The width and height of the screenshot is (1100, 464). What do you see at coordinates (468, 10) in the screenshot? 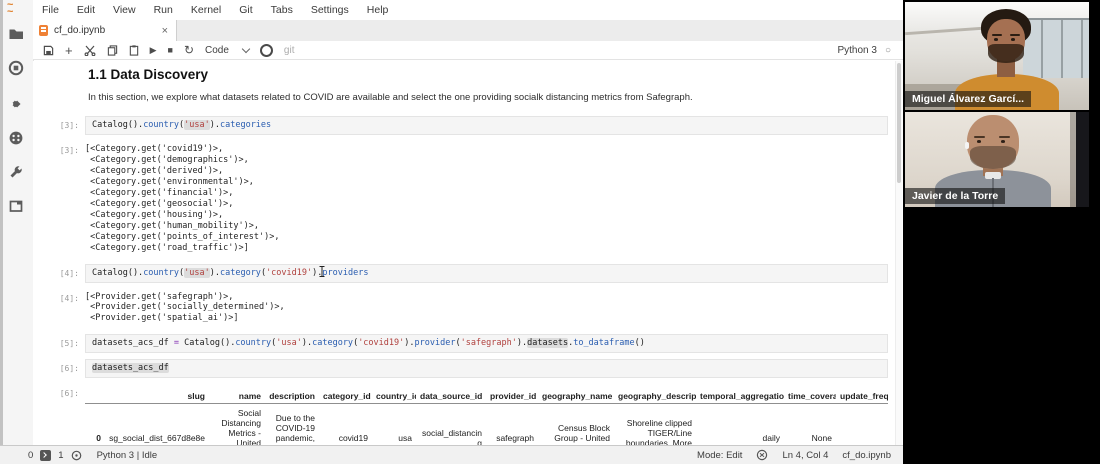
I see `menu-bar: File Edit View Run Kernel Git Tabs Settings Help` at bounding box center [468, 10].